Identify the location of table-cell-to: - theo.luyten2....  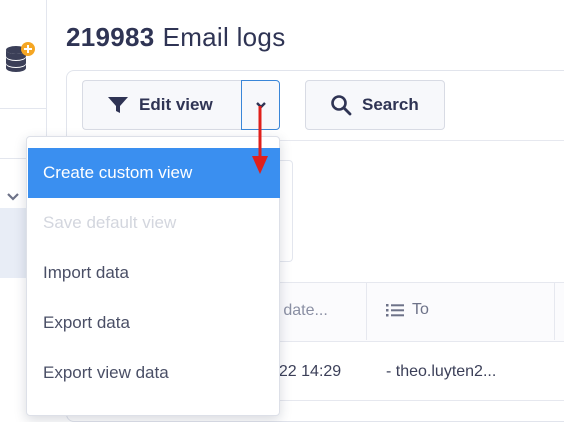
(441, 372).